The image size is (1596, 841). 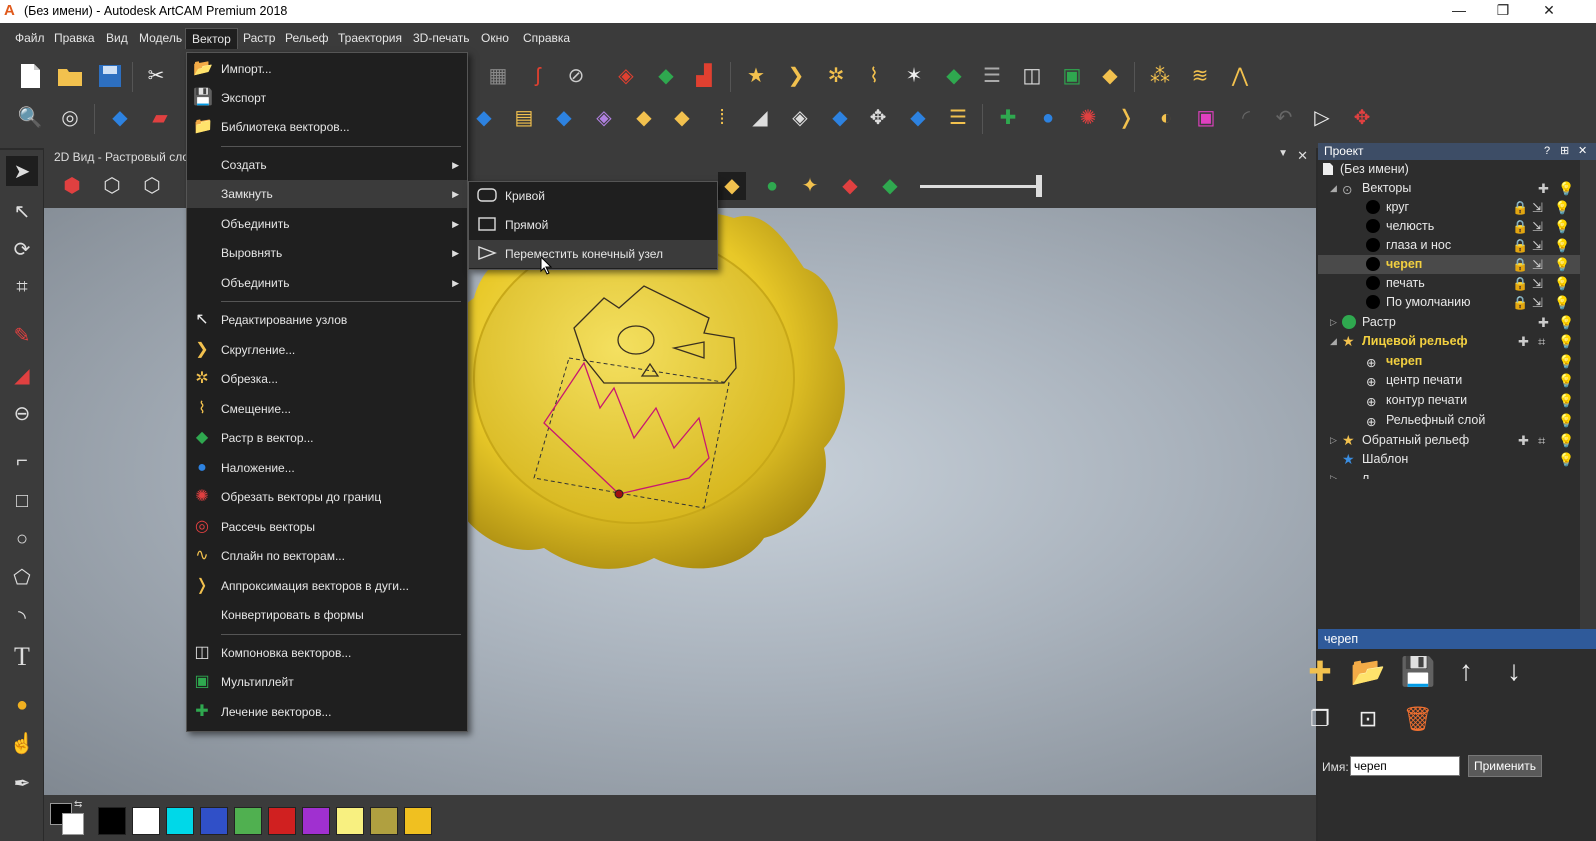 What do you see at coordinates (593, 225) in the screenshot?
I see `submenu-item-straight: Прямой` at bounding box center [593, 225].